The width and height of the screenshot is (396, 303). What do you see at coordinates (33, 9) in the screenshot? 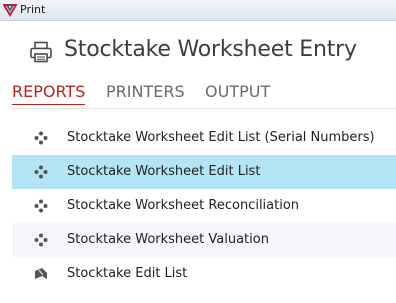
I see `window-title: Print` at bounding box center [33, 9].